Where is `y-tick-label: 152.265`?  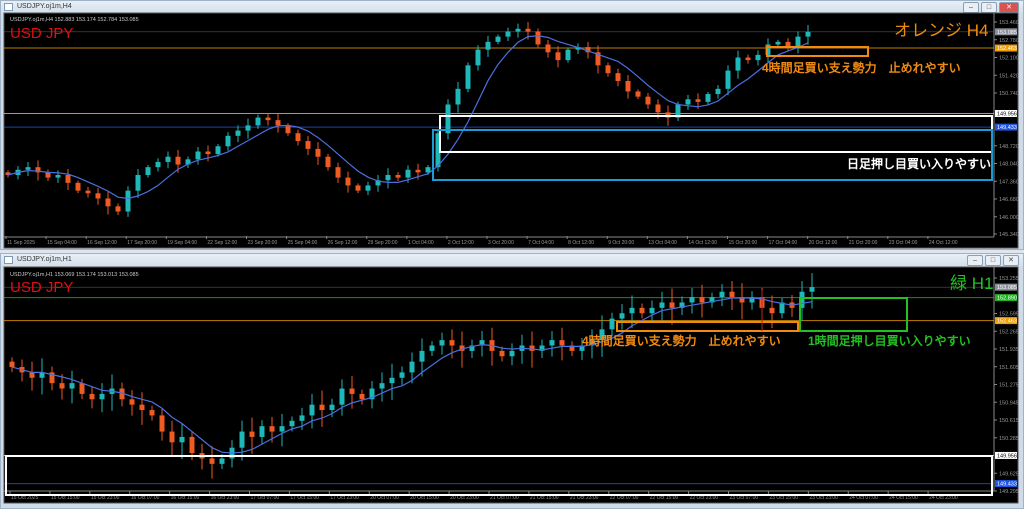
y-tick-label: 152.265 is located at coordinates (1009, 332).